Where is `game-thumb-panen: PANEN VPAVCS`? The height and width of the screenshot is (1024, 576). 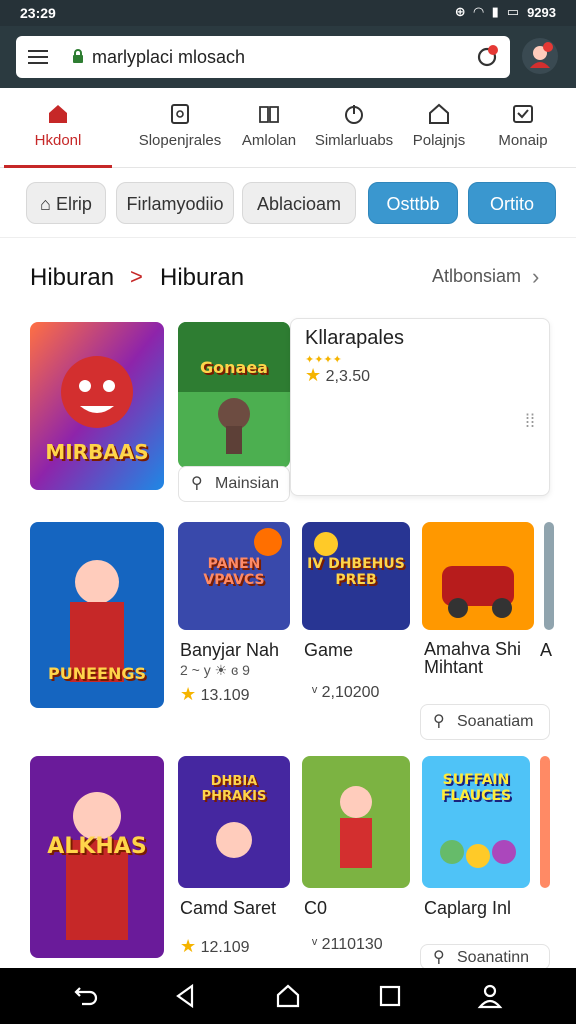 game-thumb-panen: PANEN VPAVCS is located at coordinates (234, 576).